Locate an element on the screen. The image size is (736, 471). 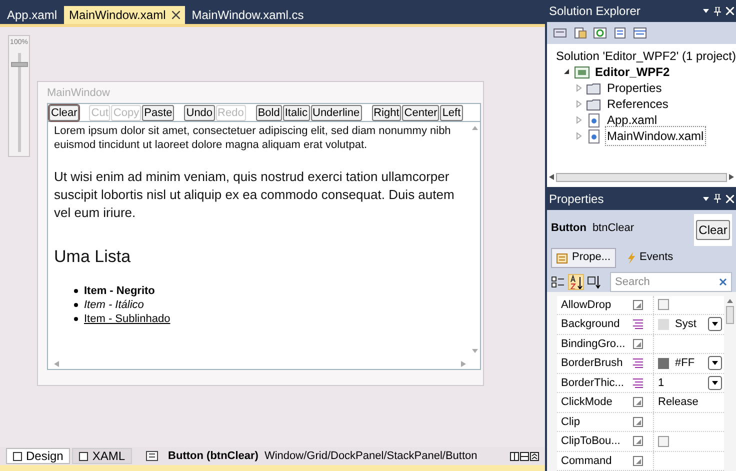
code-view-icon is located at coordinates (620, 33).